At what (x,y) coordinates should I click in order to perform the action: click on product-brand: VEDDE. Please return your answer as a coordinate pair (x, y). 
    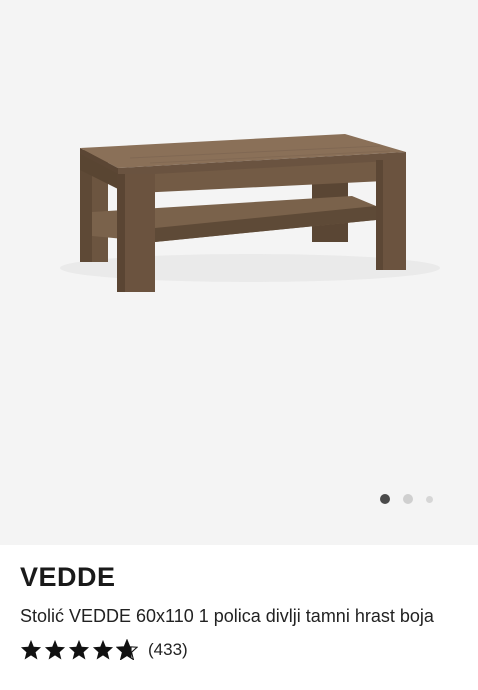
    Looking at the image, I should click on (68, 577).